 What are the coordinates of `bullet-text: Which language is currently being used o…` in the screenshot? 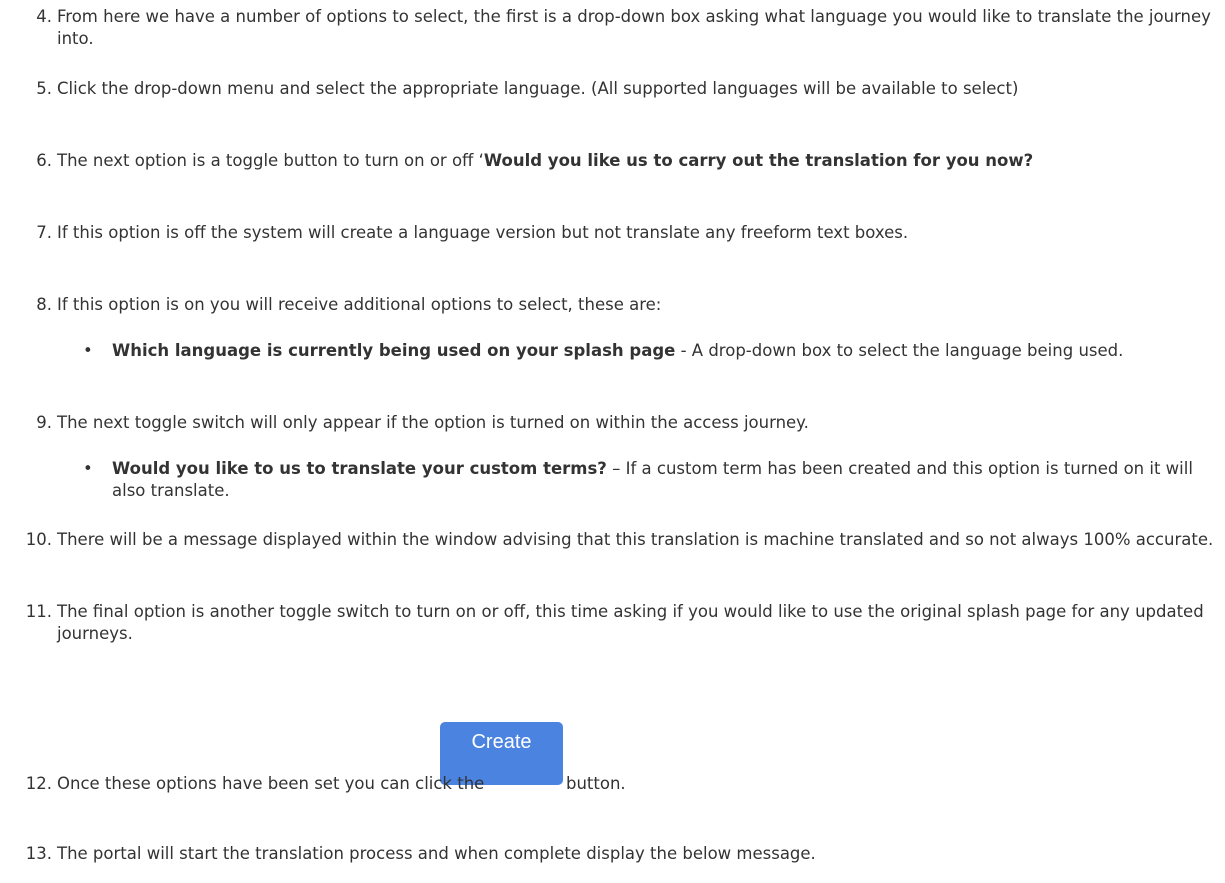 It's located at (666, 351).